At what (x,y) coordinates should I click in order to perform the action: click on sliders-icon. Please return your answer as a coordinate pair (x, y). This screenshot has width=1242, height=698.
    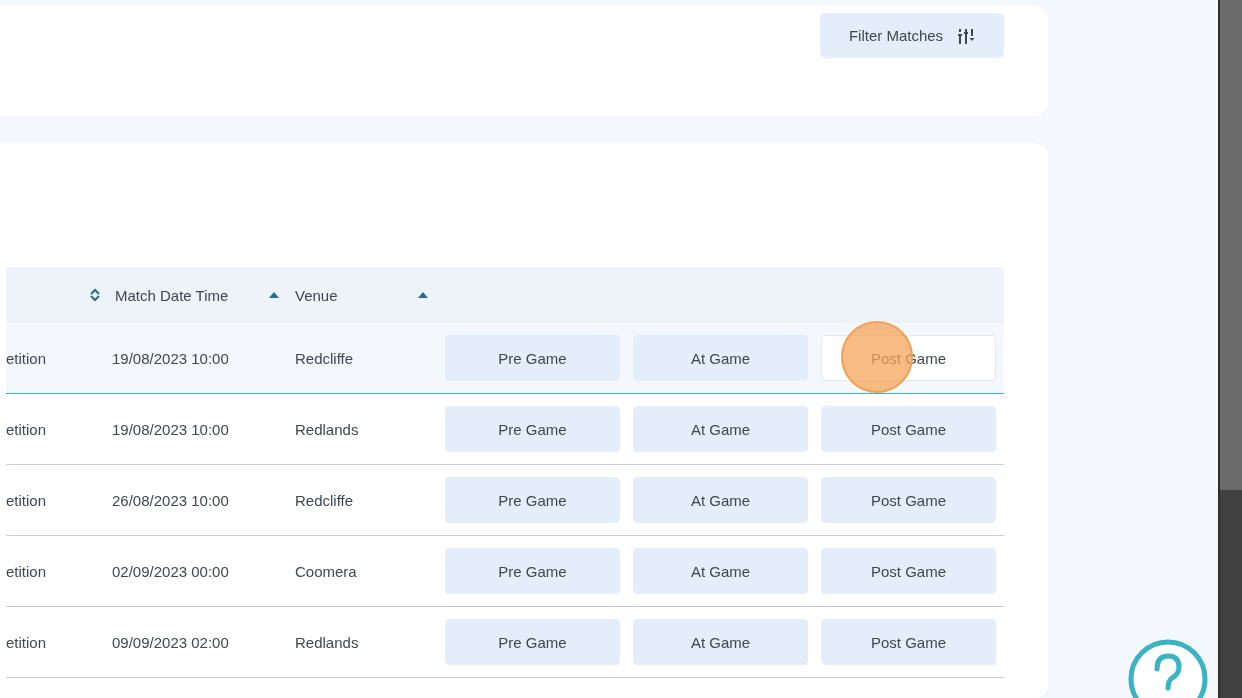
    Looking at the image, I should click on (966, 35).